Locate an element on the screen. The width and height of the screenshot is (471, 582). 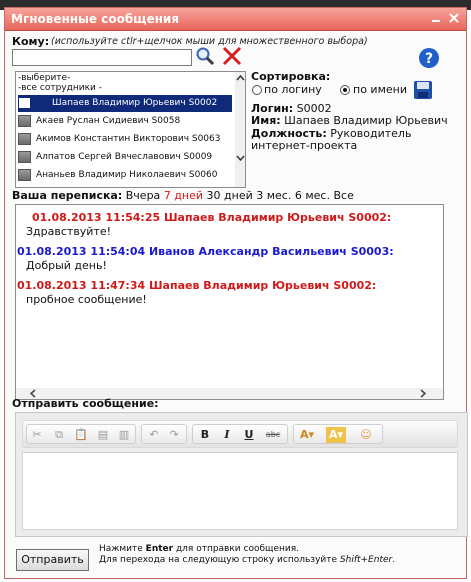
filter-yesterday: Вчера is located at coordinates (143, 195).